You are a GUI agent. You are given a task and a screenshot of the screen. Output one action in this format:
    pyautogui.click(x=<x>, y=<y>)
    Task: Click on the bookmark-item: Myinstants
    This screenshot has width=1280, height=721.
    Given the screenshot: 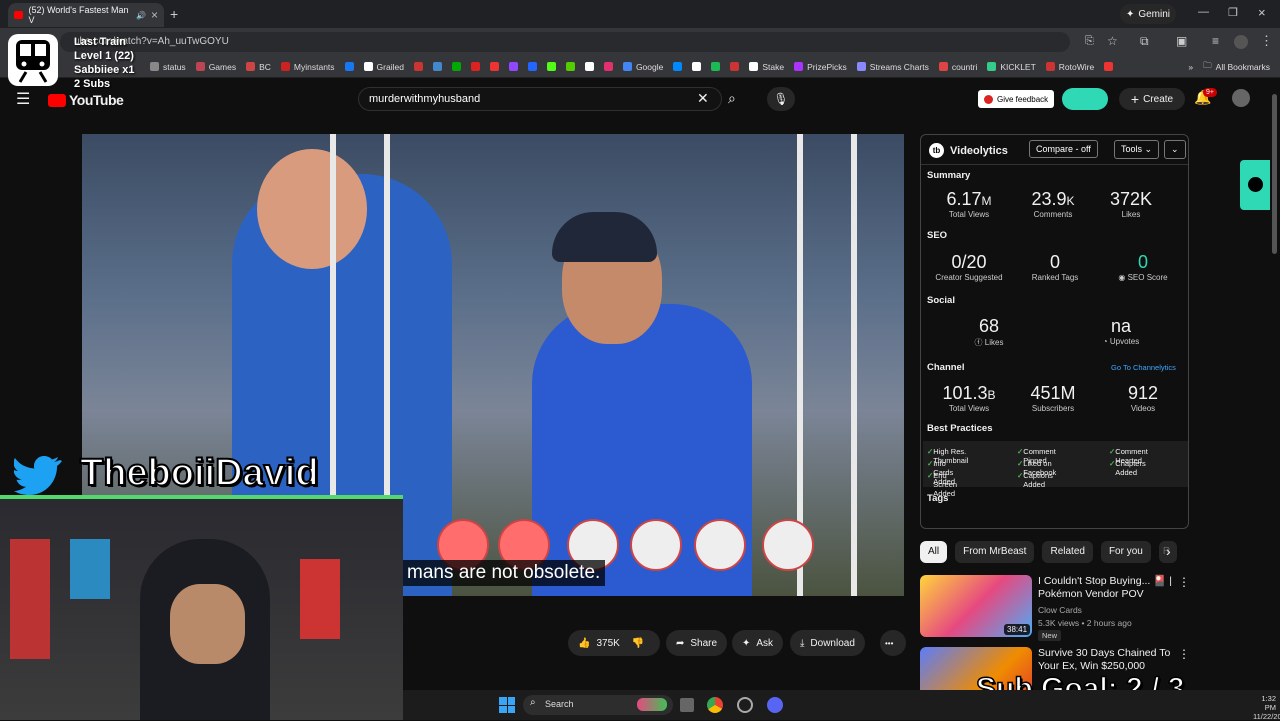 What is the action you would take?
    pyautogui.click(x=307, y=67)
    